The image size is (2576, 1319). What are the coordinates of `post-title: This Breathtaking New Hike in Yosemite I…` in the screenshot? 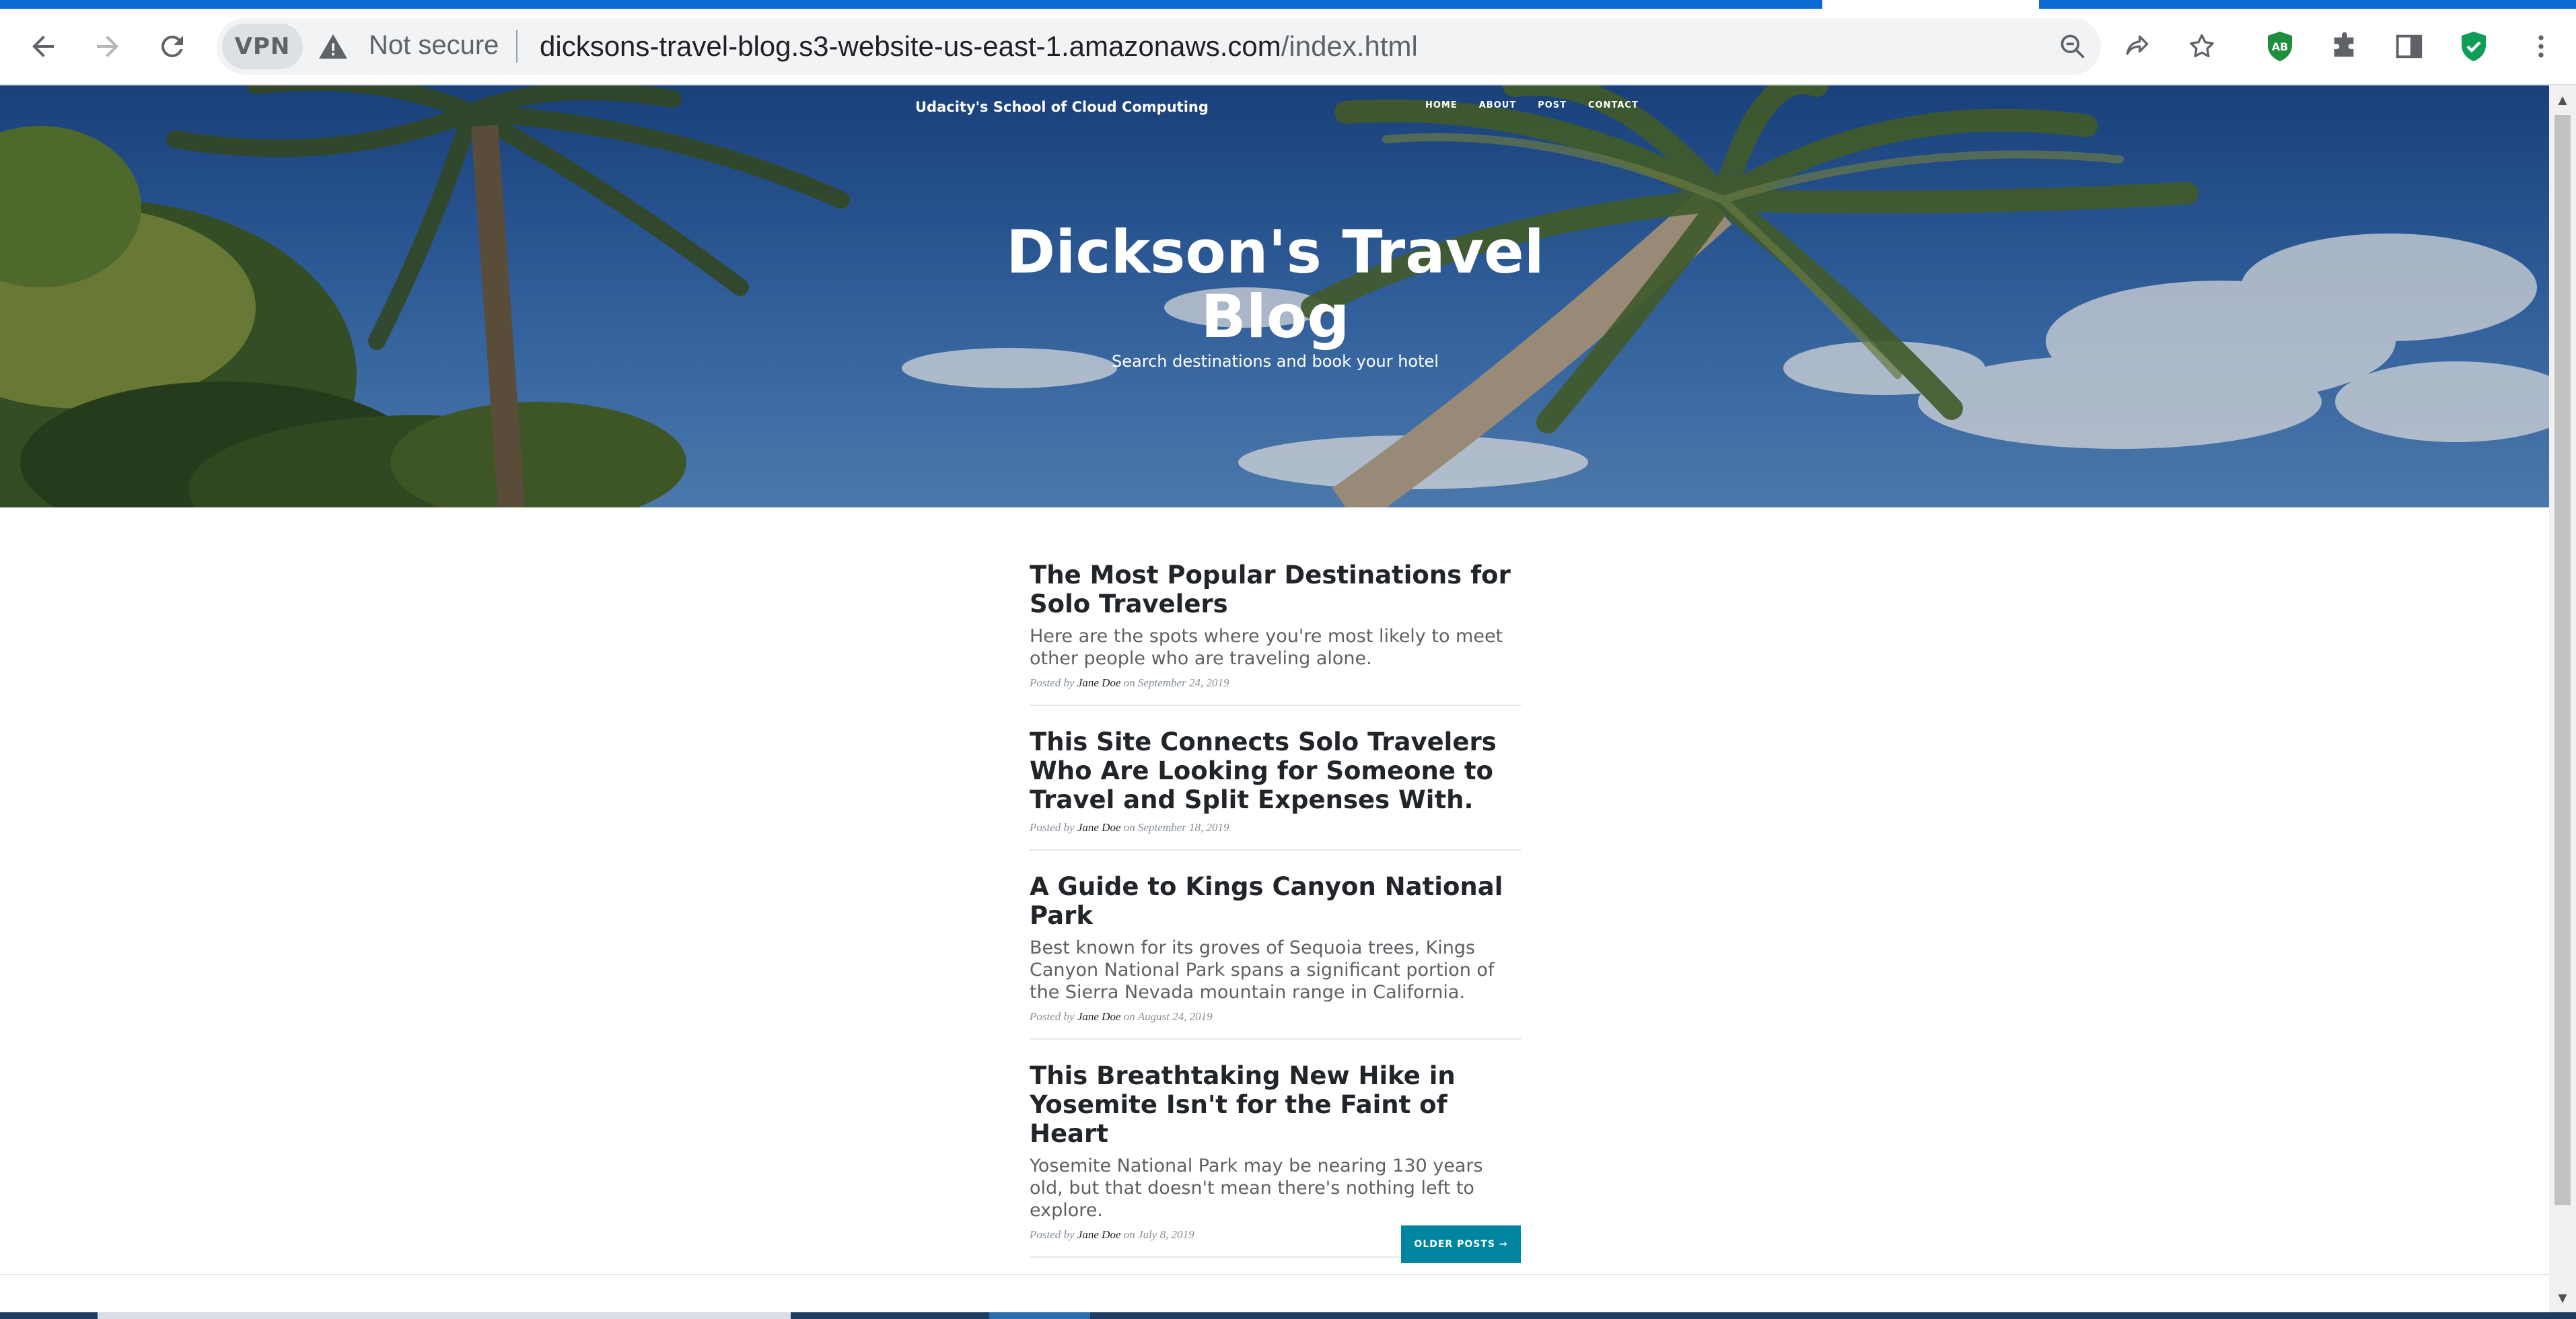 It's located at (1275, 1104).